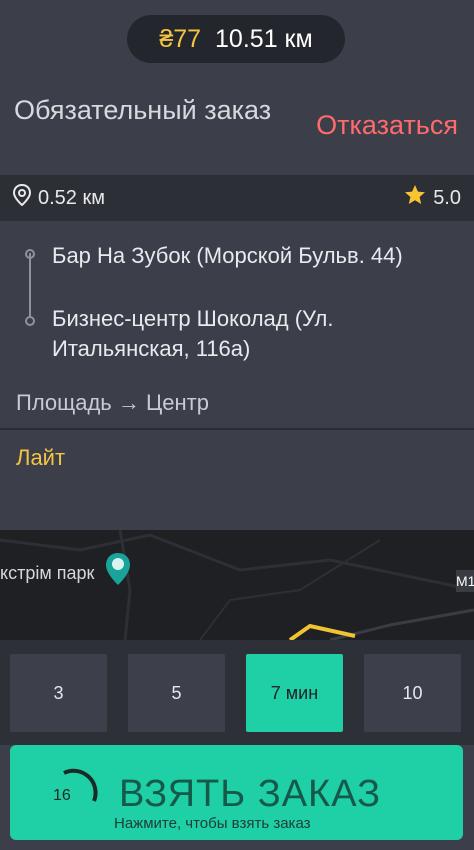  What do you see at coordinates (62, 795) in the screenshot?
I see `countdown-value: 16` at bounding box center [62, 795].